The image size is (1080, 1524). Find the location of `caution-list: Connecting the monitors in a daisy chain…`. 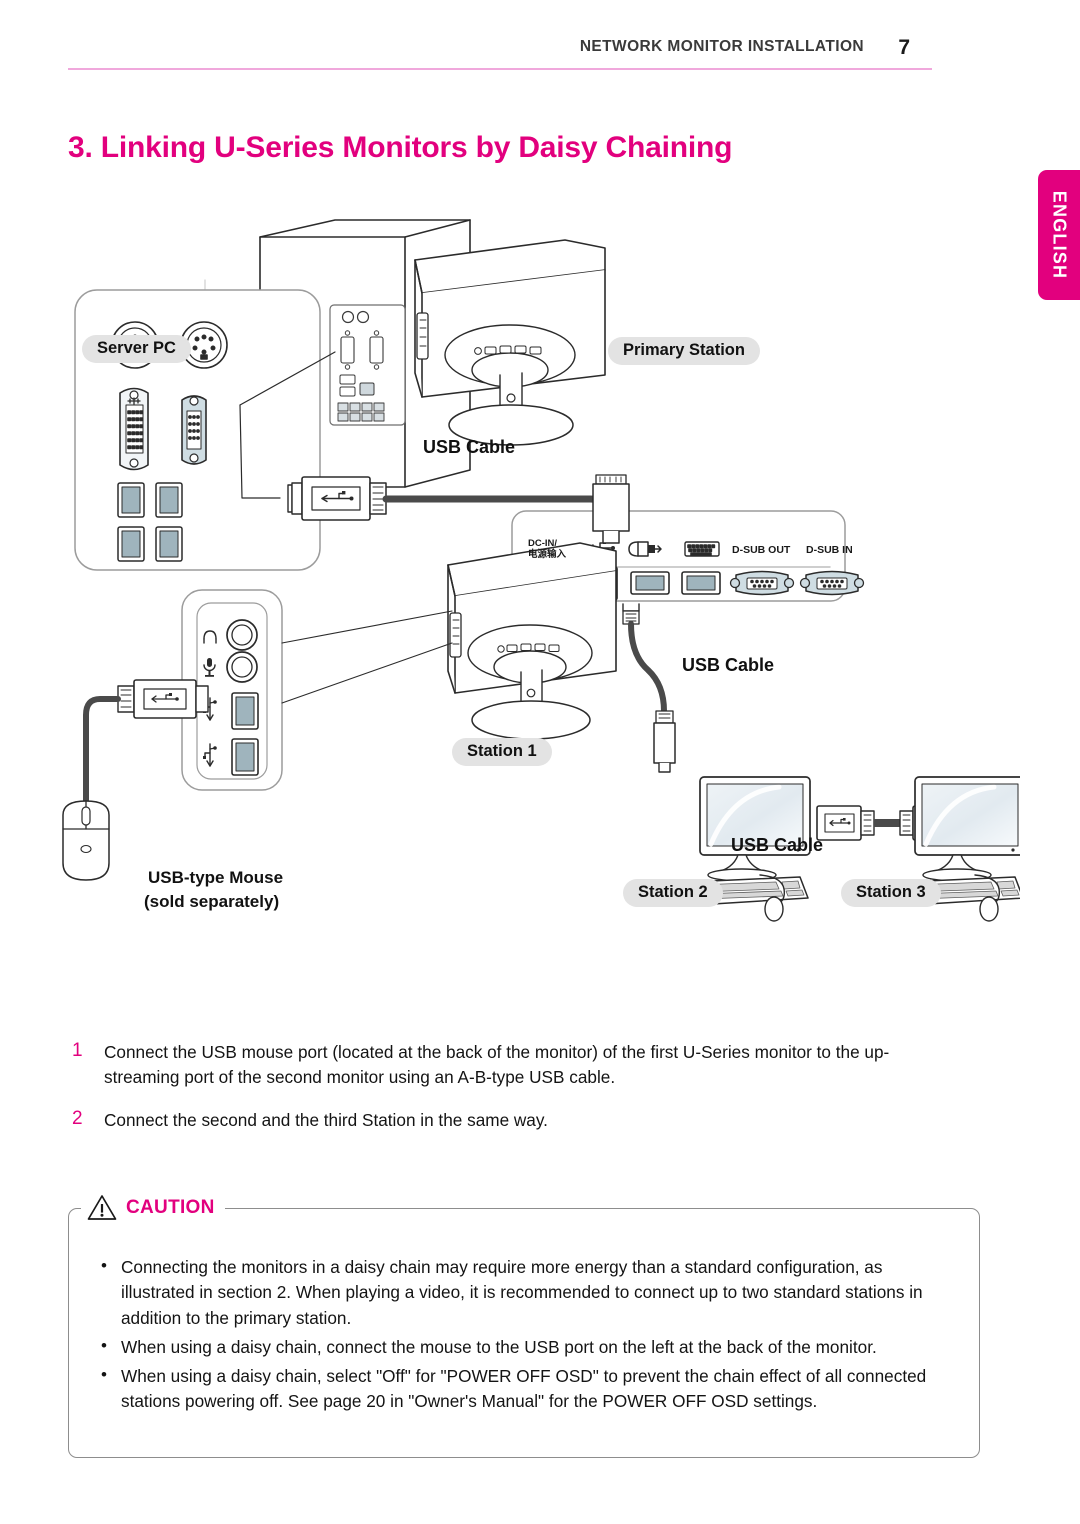

caution-list: Connecting the monitors in a daisy chain… is located at coordinates (524, 1334).